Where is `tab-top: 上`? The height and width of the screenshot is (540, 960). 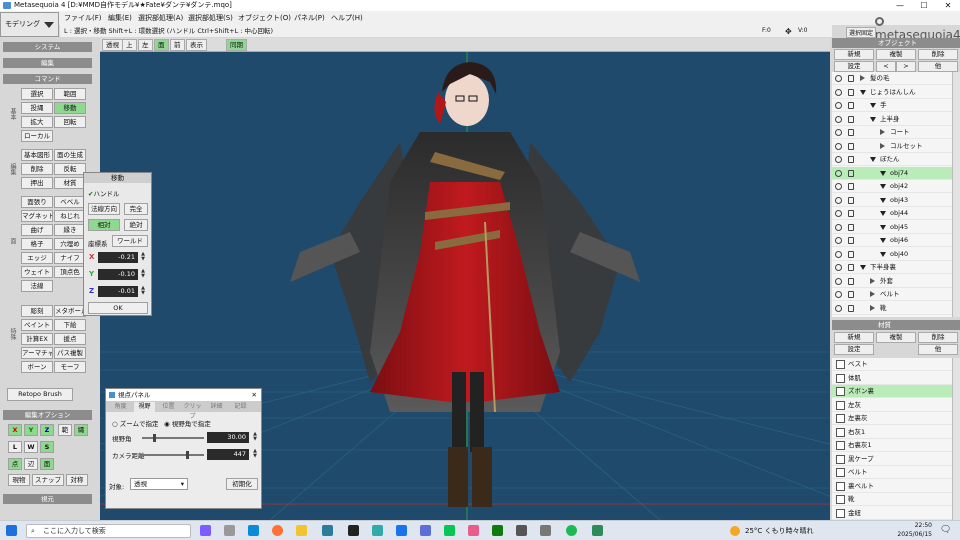
tab-top: 上 is located at coordinates (129, 45).